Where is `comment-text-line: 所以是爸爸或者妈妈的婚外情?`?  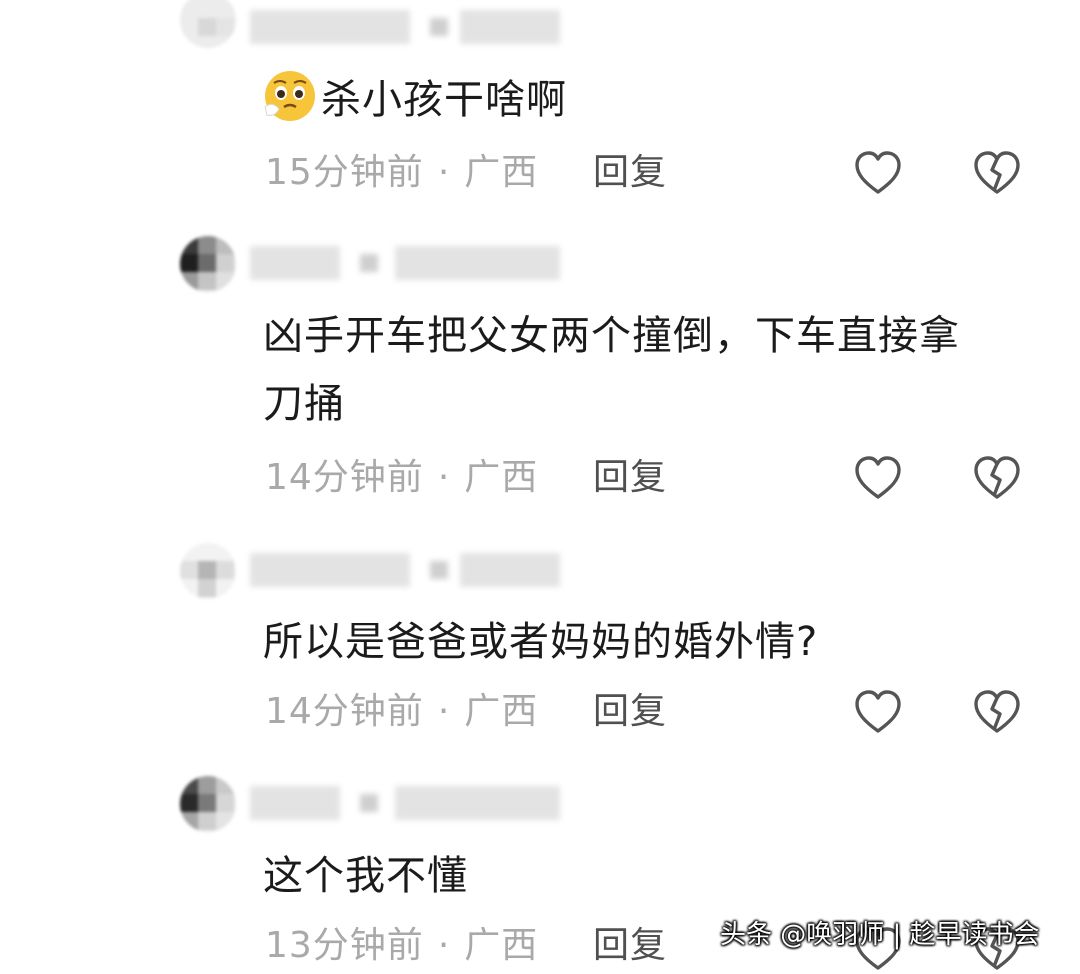
comment-text-line: 所以是爸爸或者妈妈的婚外情? is located at coordinates (541, 642).